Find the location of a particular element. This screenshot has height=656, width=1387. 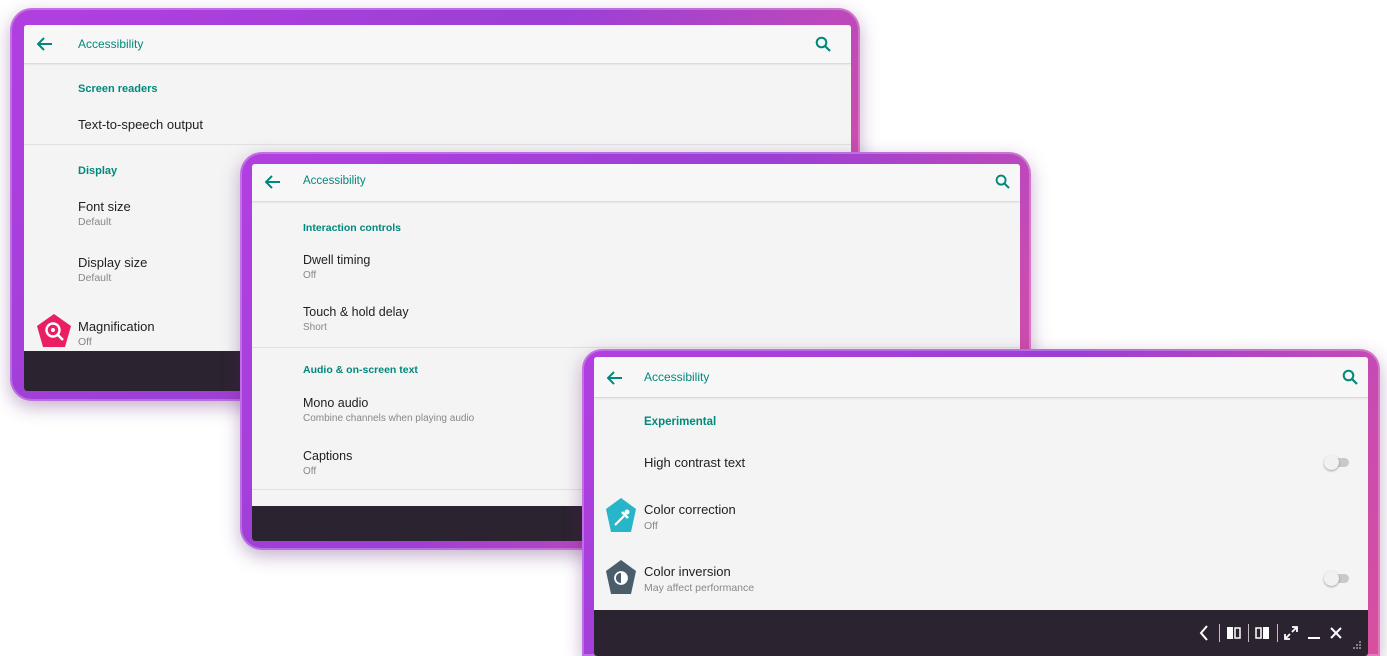

setting-title: Dwell timing is located at coordinates (337, 260).